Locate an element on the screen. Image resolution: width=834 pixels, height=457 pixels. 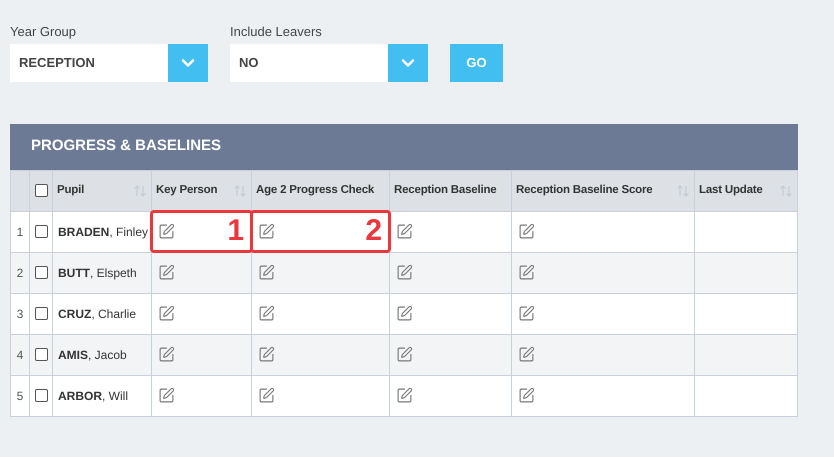
column-header: Key Person is located at coordinates (202, 190).